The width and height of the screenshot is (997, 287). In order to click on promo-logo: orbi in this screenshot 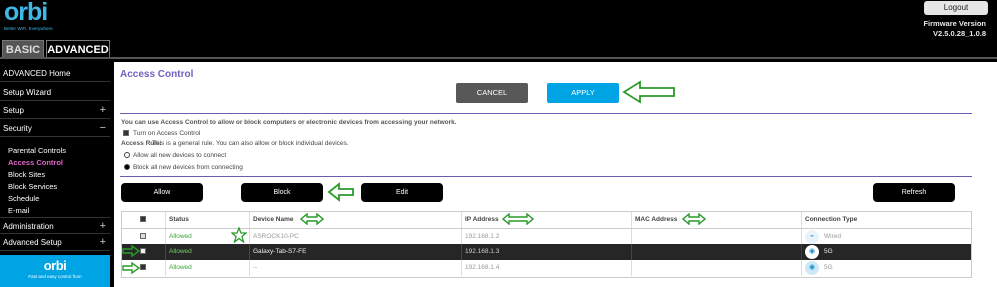, I will do `click(55, 265)`.